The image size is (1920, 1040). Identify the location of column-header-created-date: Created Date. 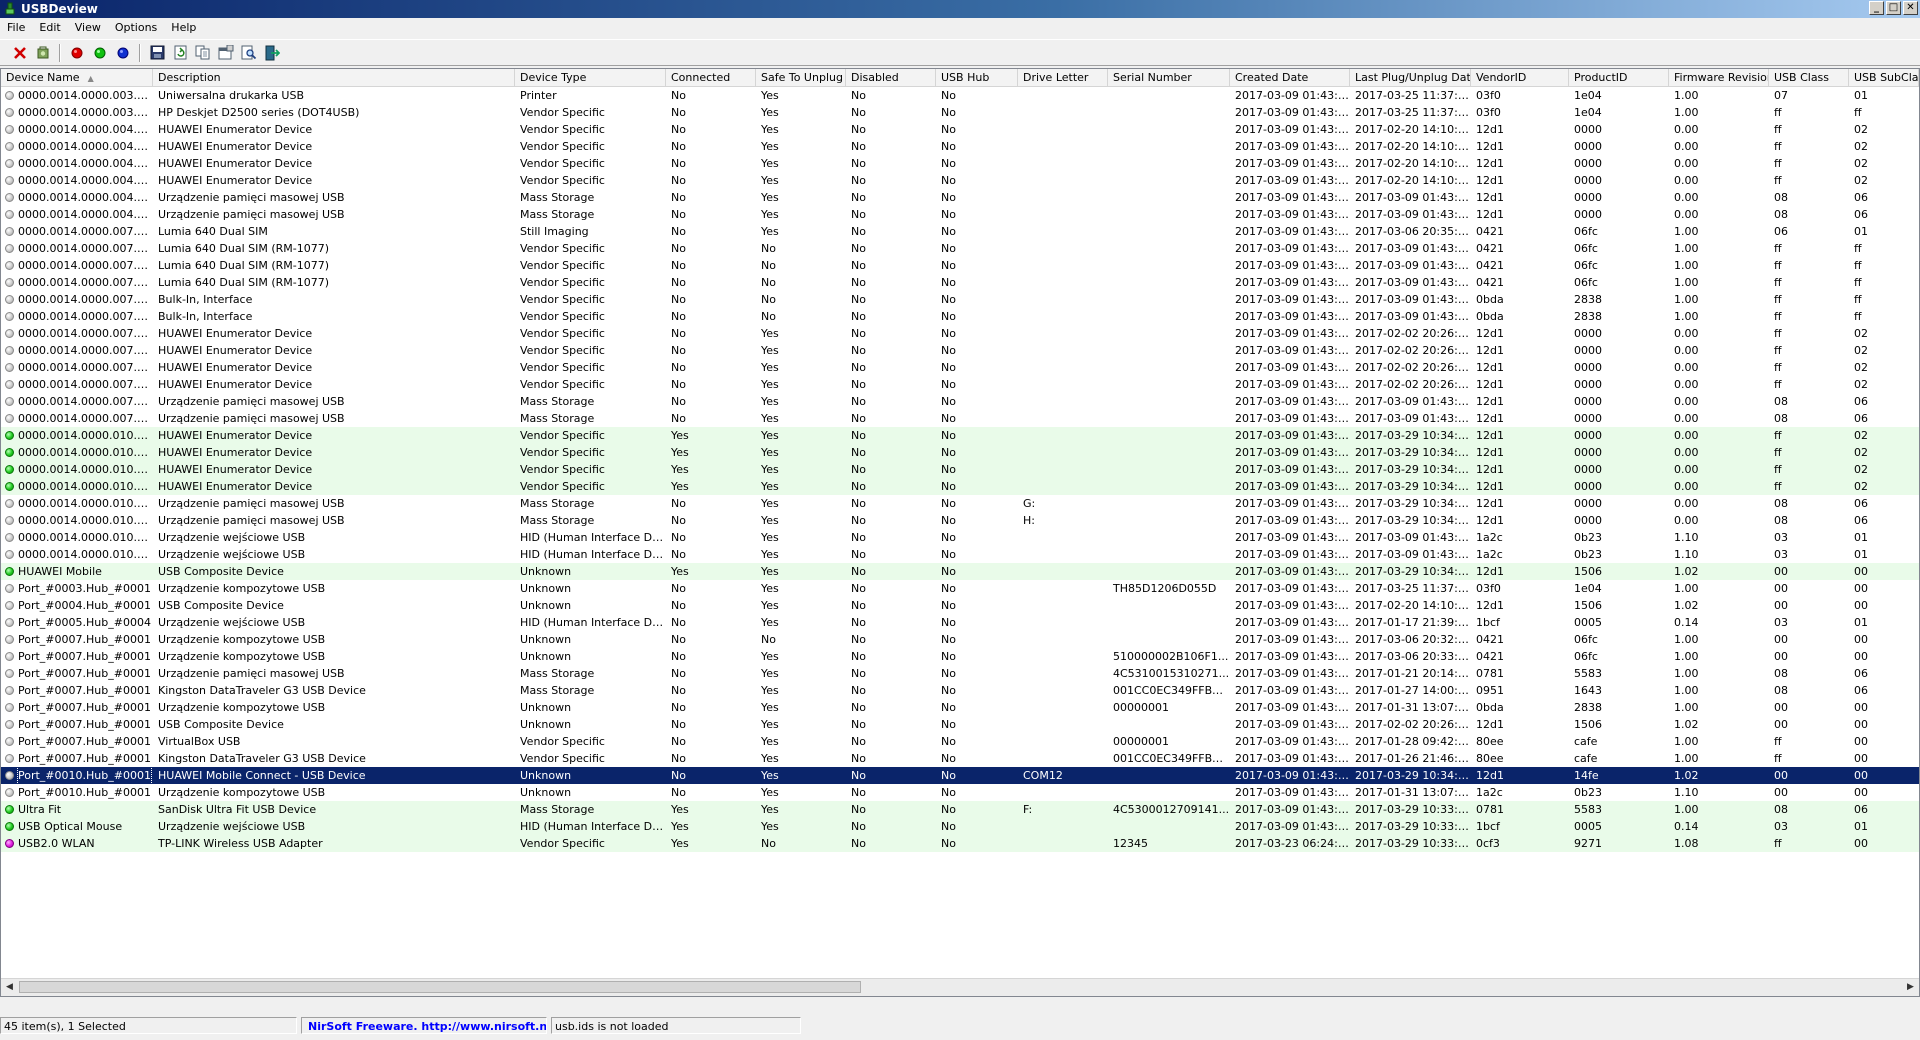
(1290, 77).